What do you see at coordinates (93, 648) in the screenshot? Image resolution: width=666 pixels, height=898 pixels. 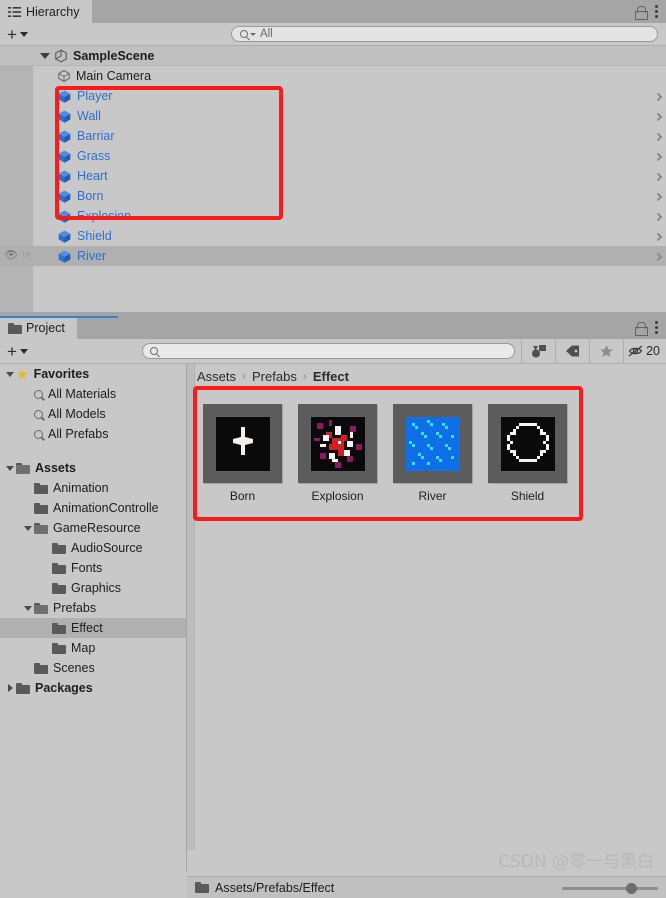 I see `project-tree-item-map: Map` at bounding box center [93, 648].